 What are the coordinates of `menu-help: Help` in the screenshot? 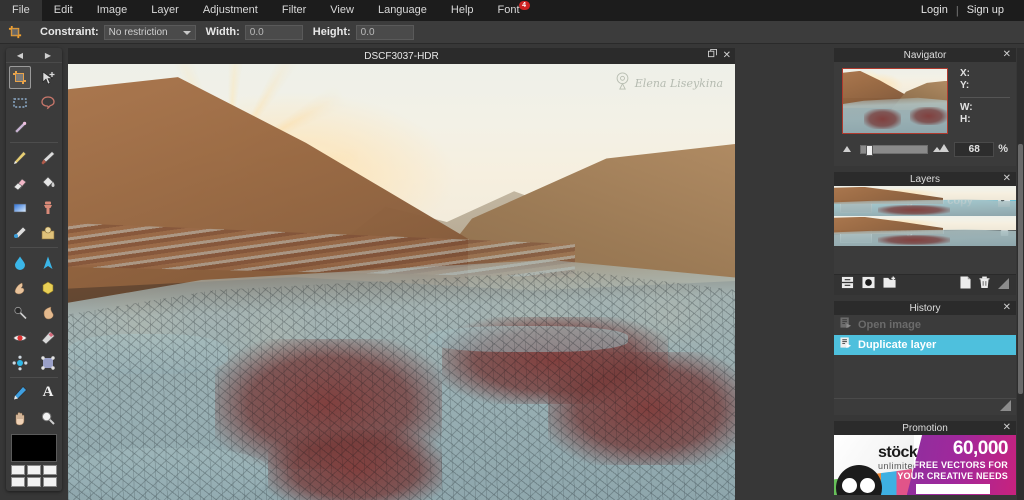 It's located at (462, 10).